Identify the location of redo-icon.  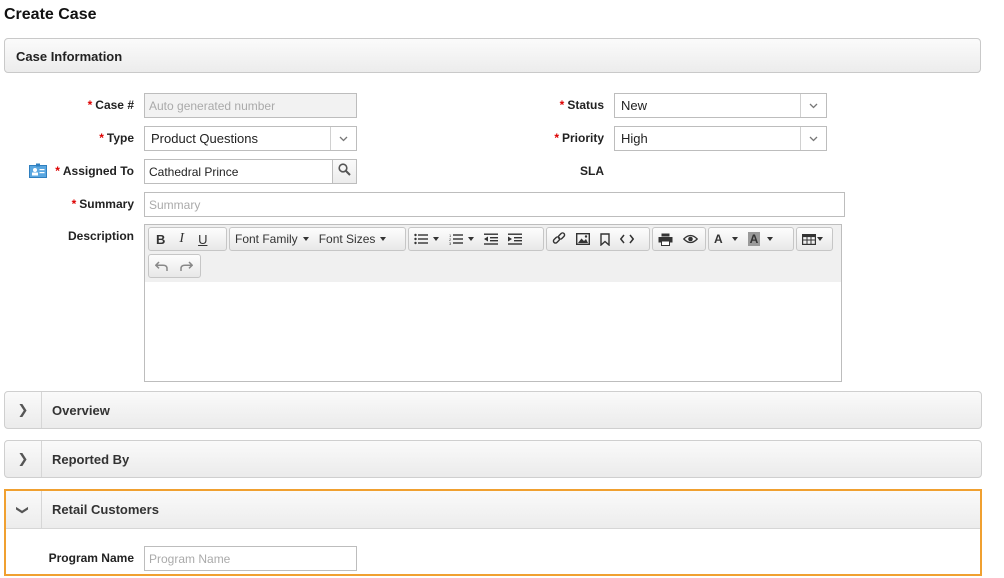
(186, 266).